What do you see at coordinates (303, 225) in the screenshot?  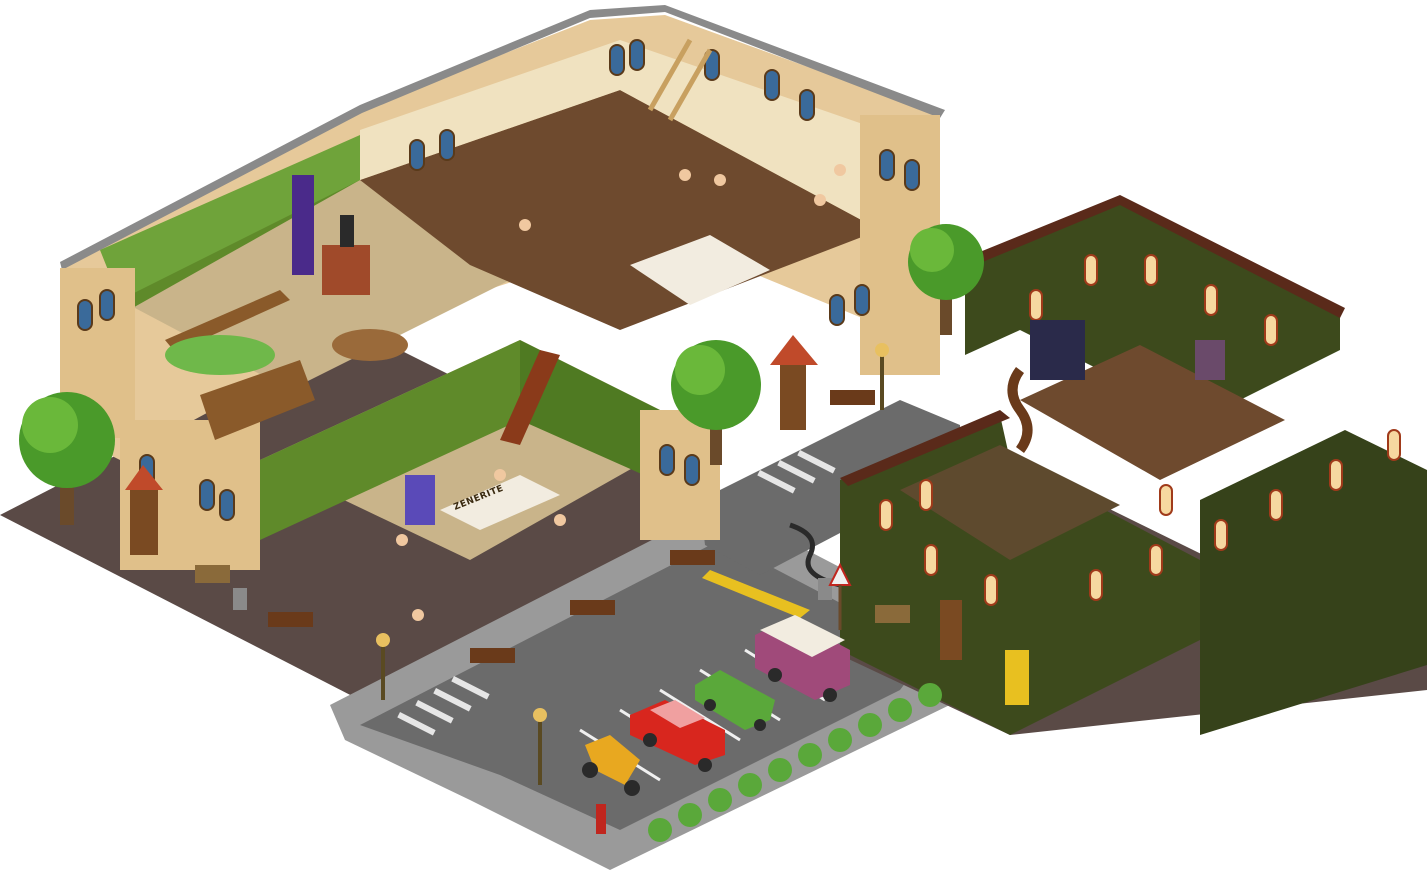 I see `purple-curtain` at bounding box center [303, 225].